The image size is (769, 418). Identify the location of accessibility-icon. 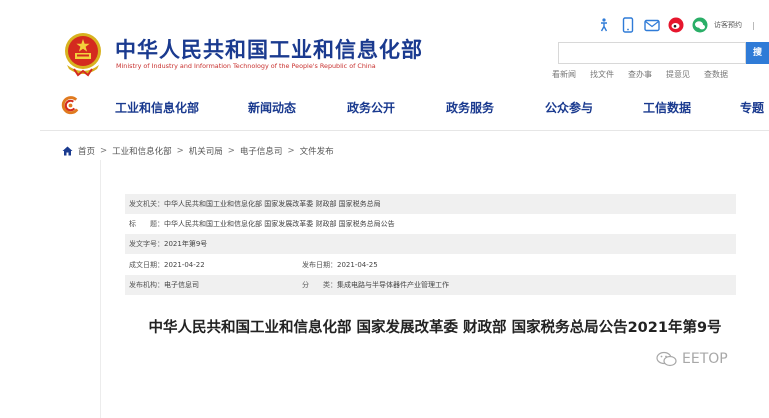
(604, 25).